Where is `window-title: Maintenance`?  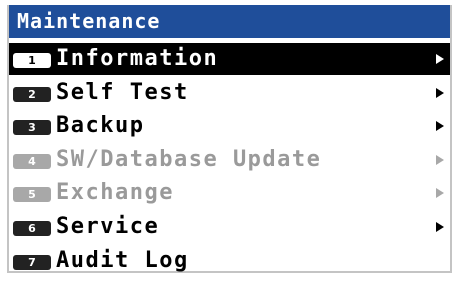
window-title: Maintenance is located at coordinates (229, 21).